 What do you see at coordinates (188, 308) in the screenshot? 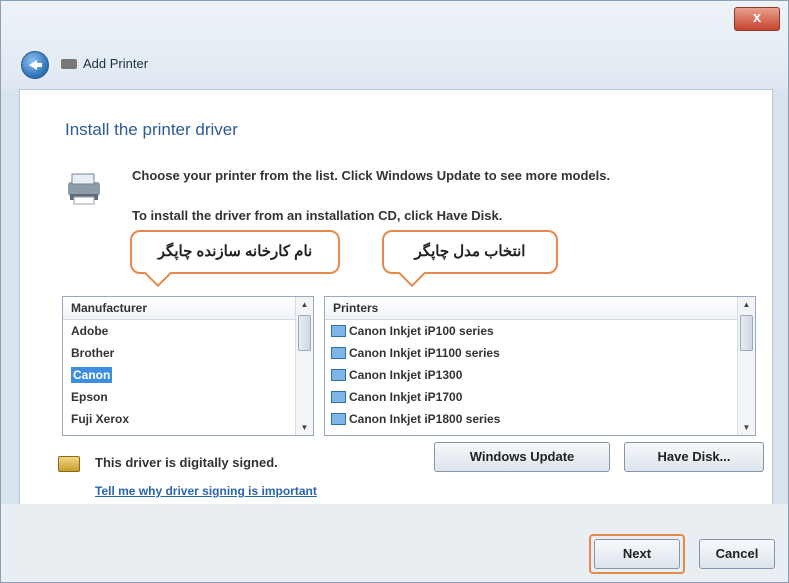
I see `manufacturer-list-header: Manufacturer` at bounding box center [188, 308].